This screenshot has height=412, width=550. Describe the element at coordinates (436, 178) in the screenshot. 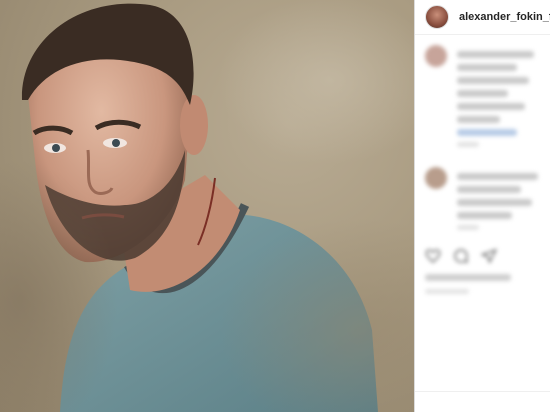

I see `commenter-avatar` at that location.